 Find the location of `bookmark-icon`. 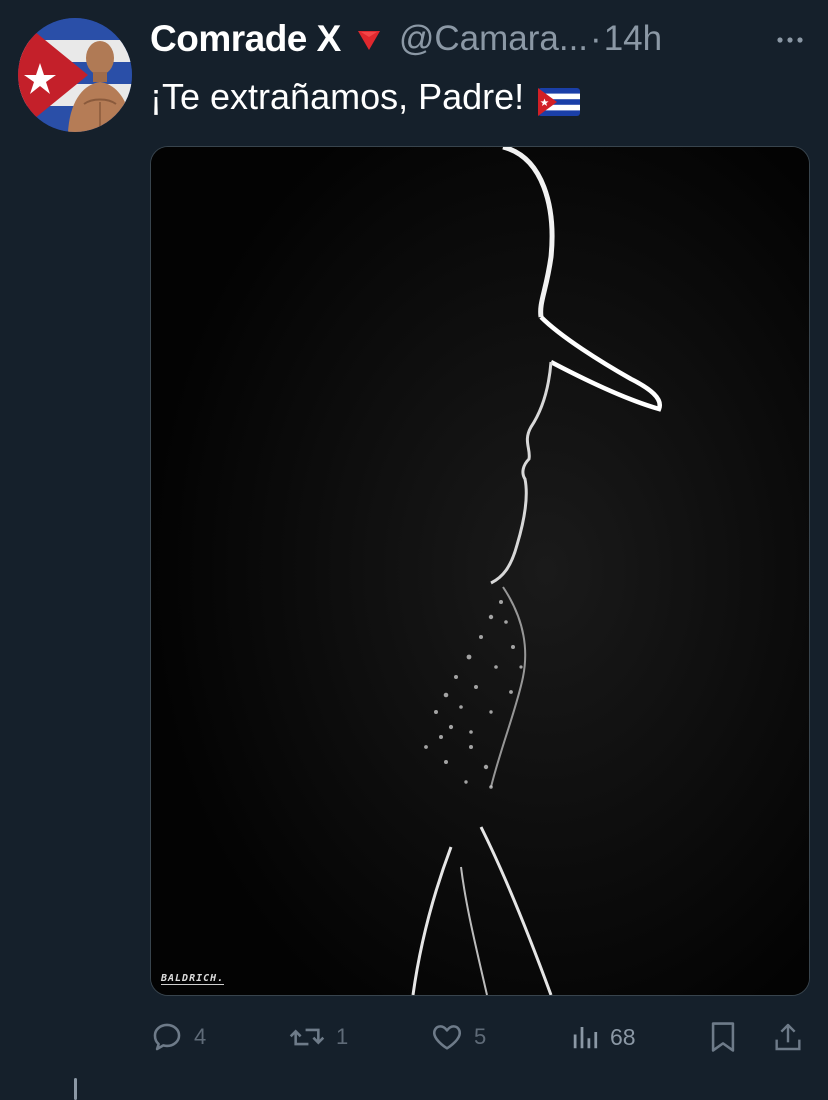

bookmark-icon is located at coordinates (723, 1037).